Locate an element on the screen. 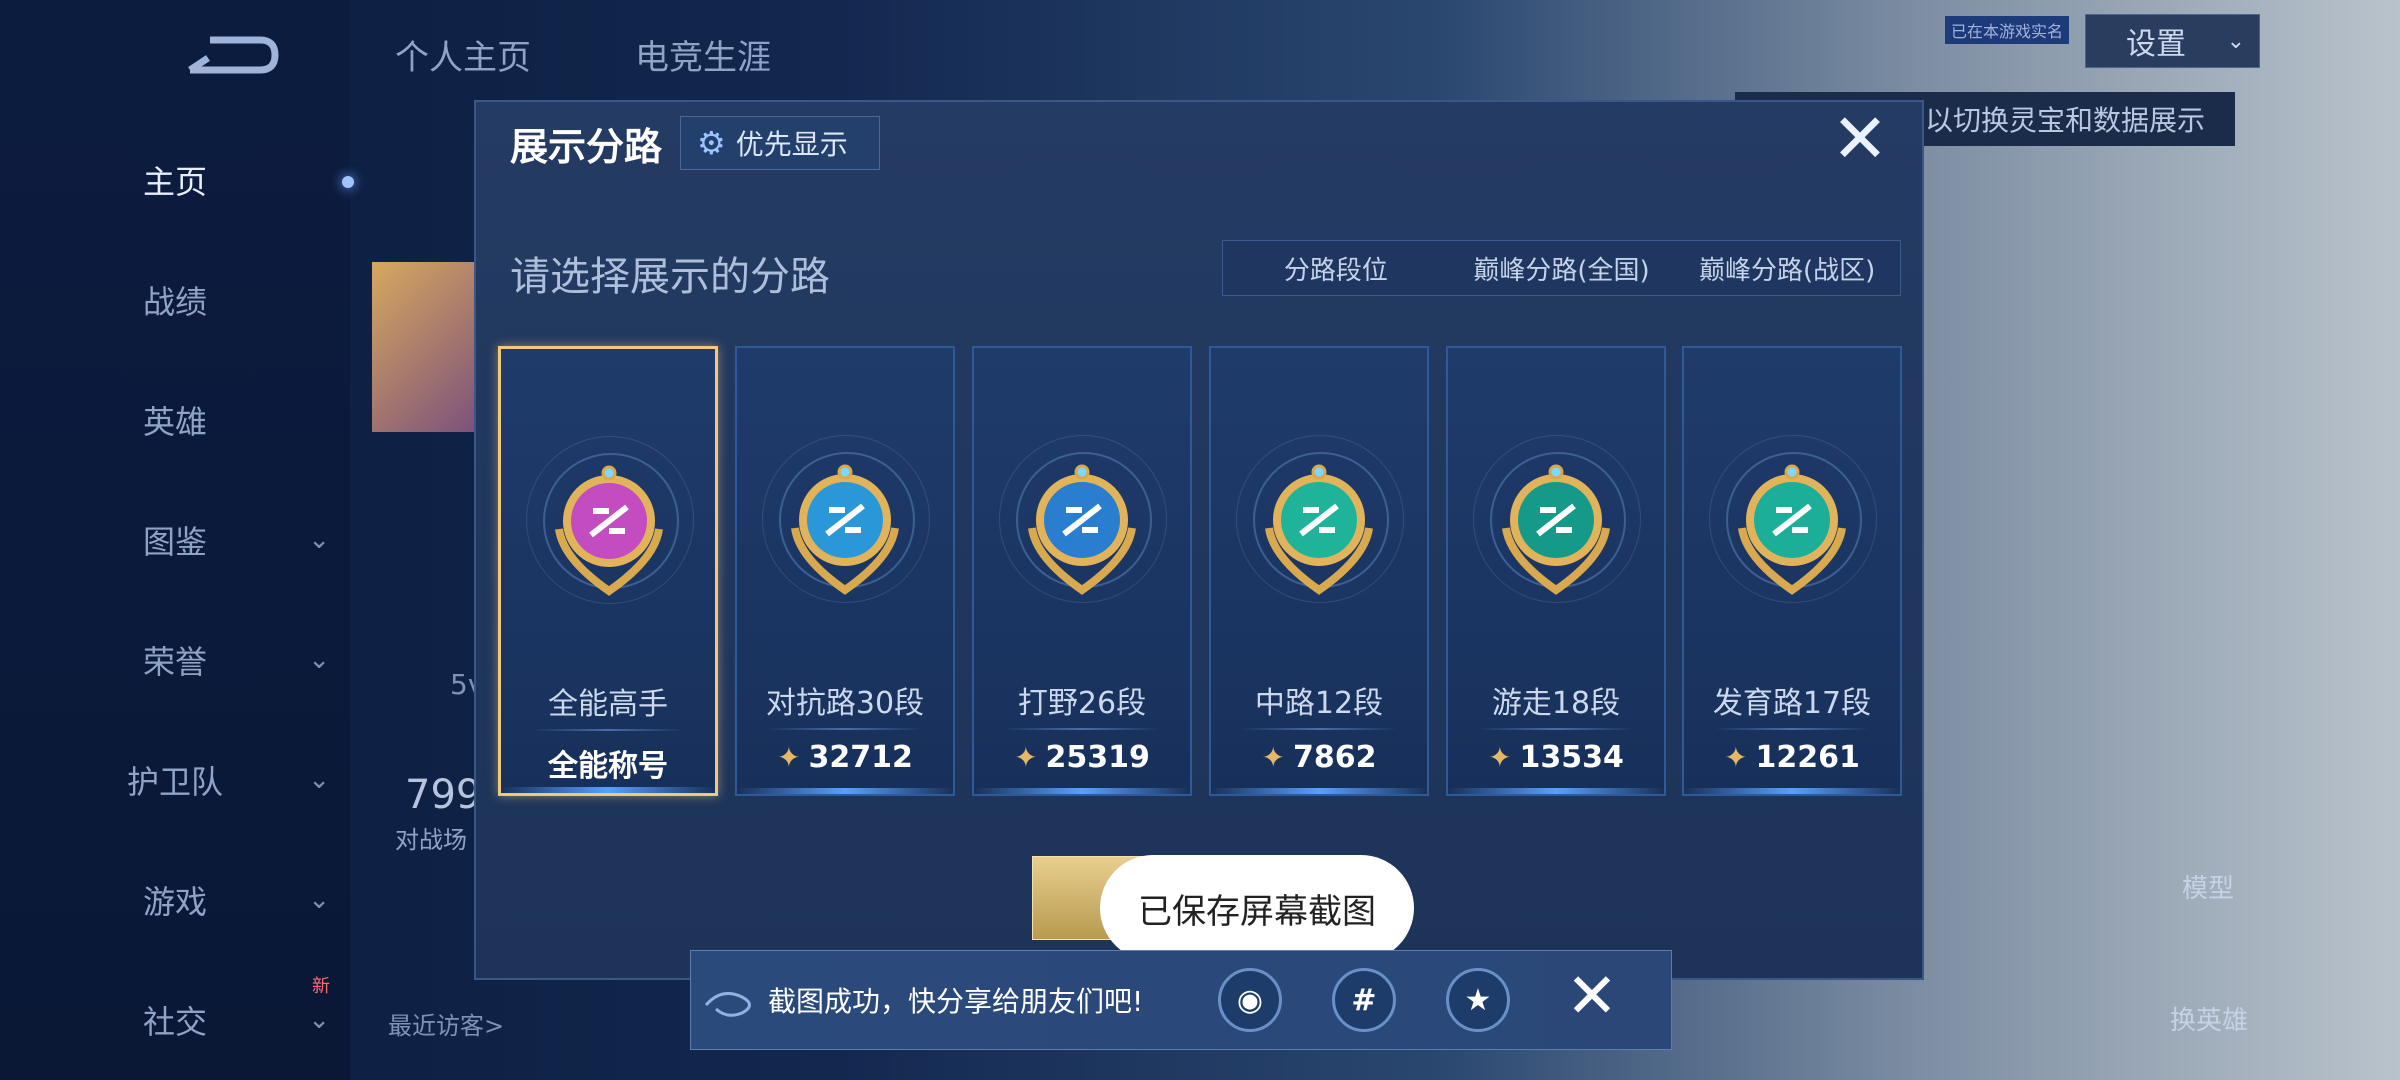 This screenshot has height=1080, width=2400. modal-title: 展示分路 is located at coordinates (586, 147).